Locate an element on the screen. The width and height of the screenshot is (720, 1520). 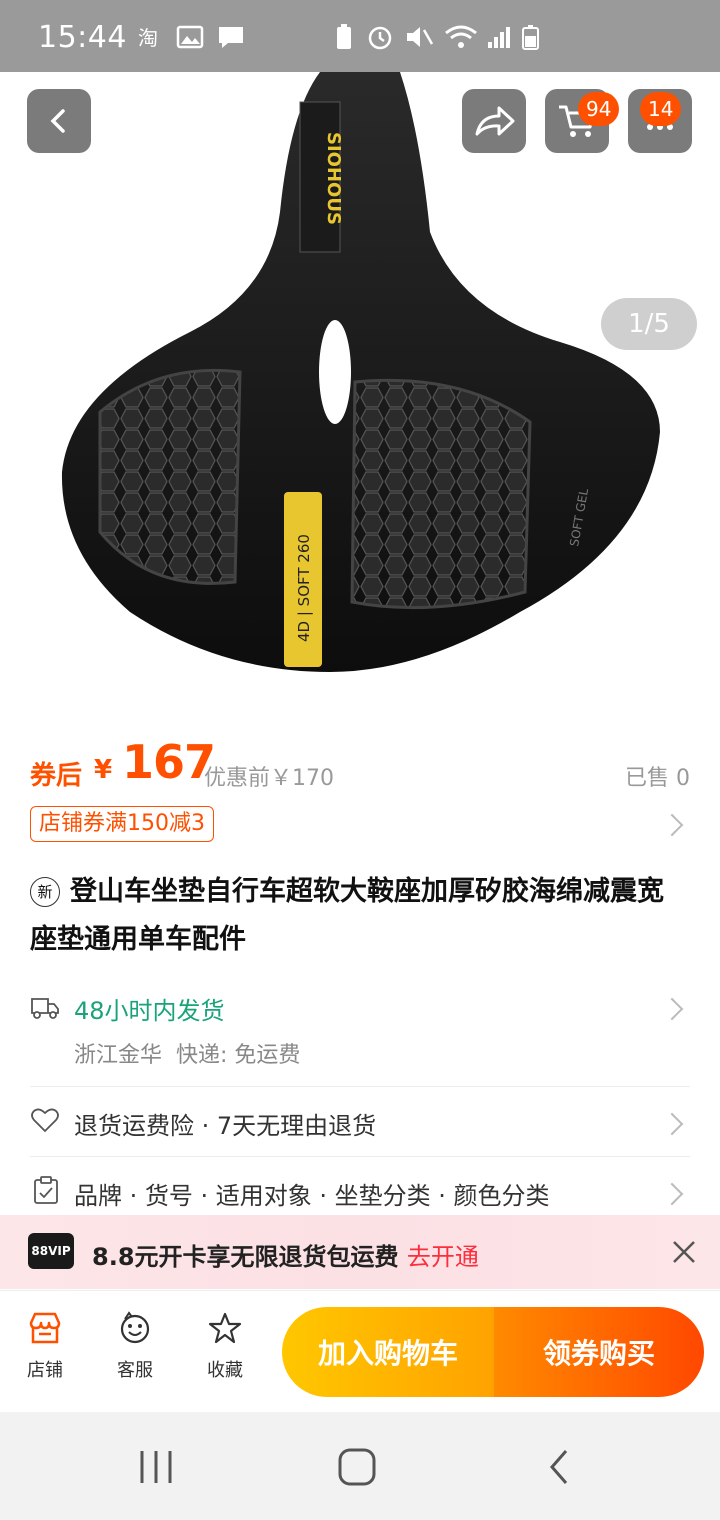
price-row: 券后 ¥ 167 优惠前￥170 已售 0 is located at coordinates (360, 765).